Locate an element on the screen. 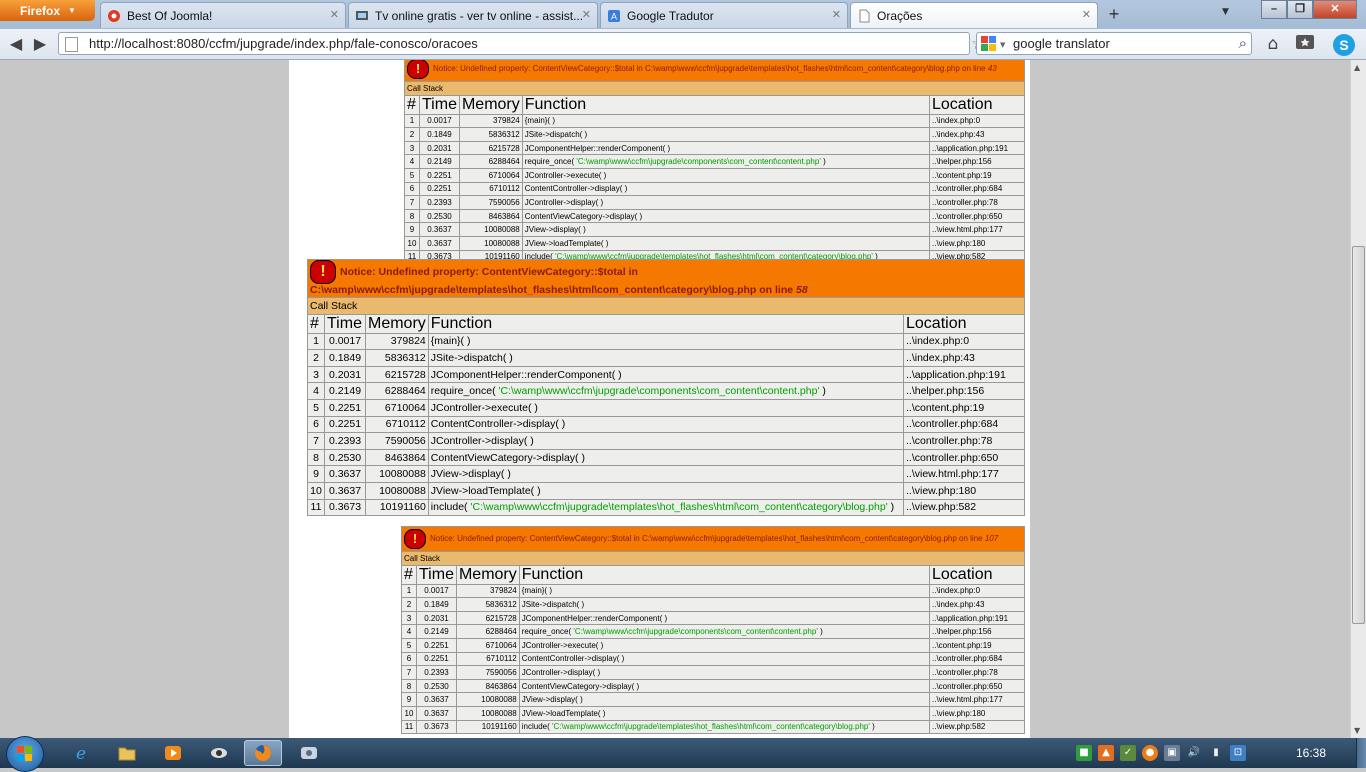  row-location: ..\application.php:191 is located at coordinates (977, 618).